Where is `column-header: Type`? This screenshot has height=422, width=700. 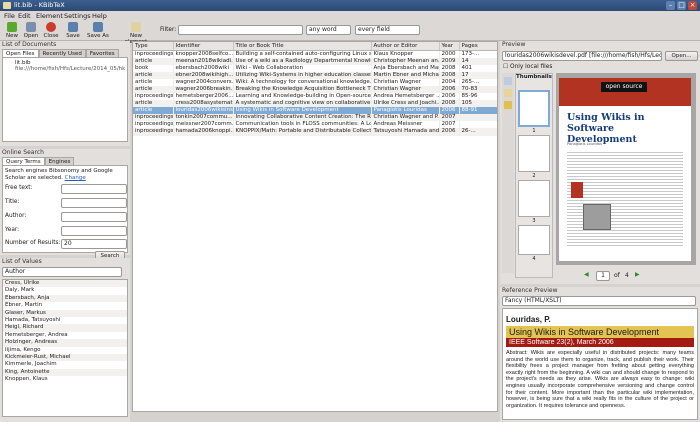
column-header: Type is located at coordinates (153, 46).